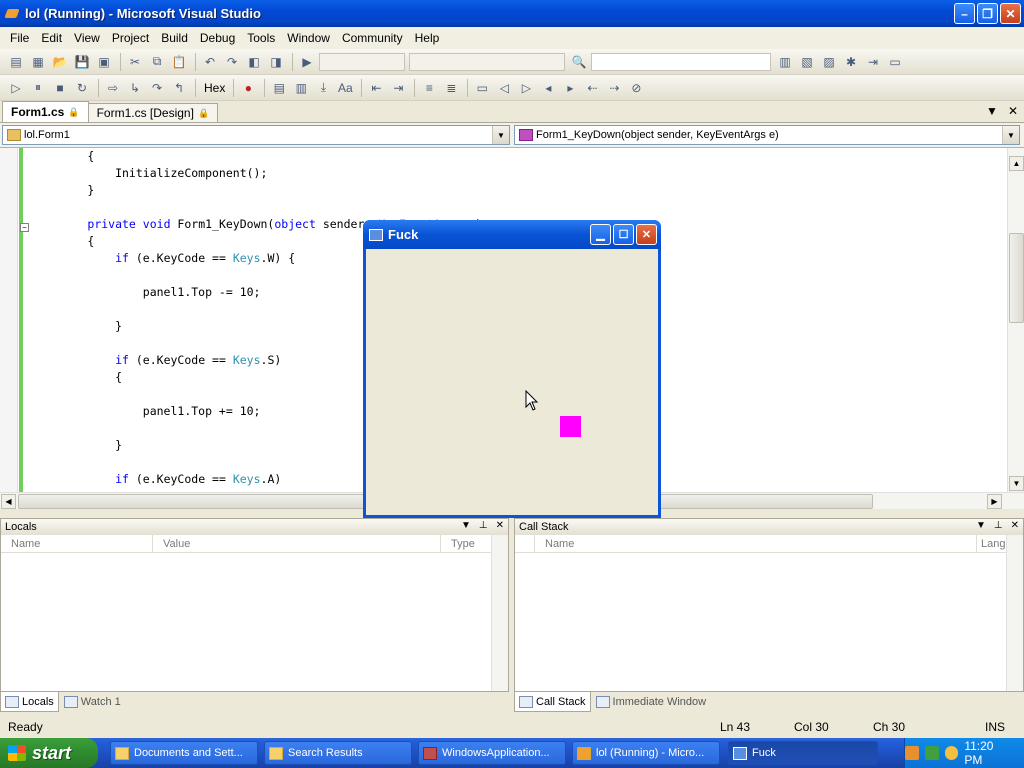  What do you see at coordinates (87, 38) in the screenshot?
I see `menu-view: View` at bounding box center [87, 38].